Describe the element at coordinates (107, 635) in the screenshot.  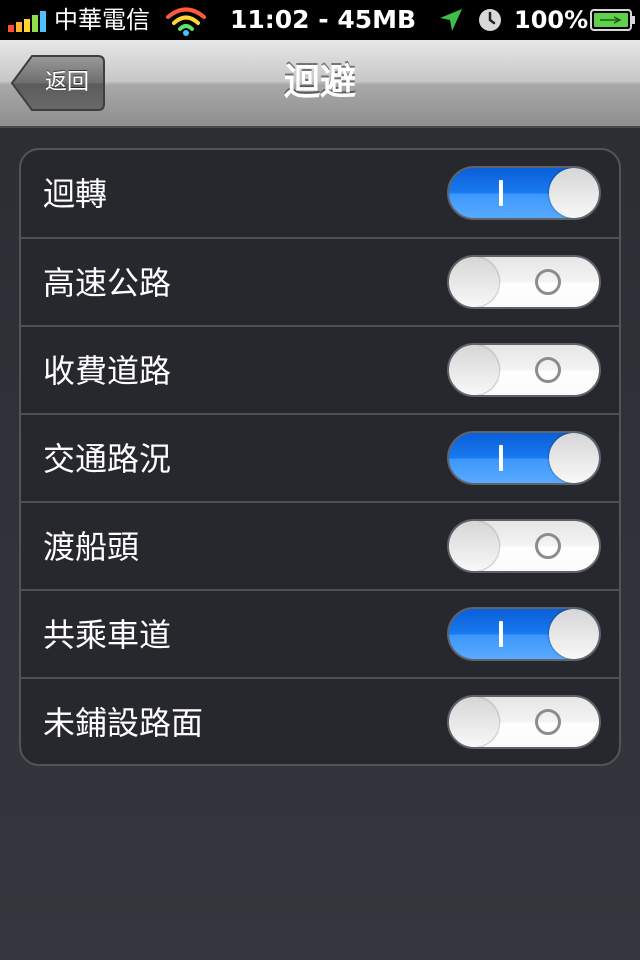
I see `setting-label: 共乘車道` at that location.